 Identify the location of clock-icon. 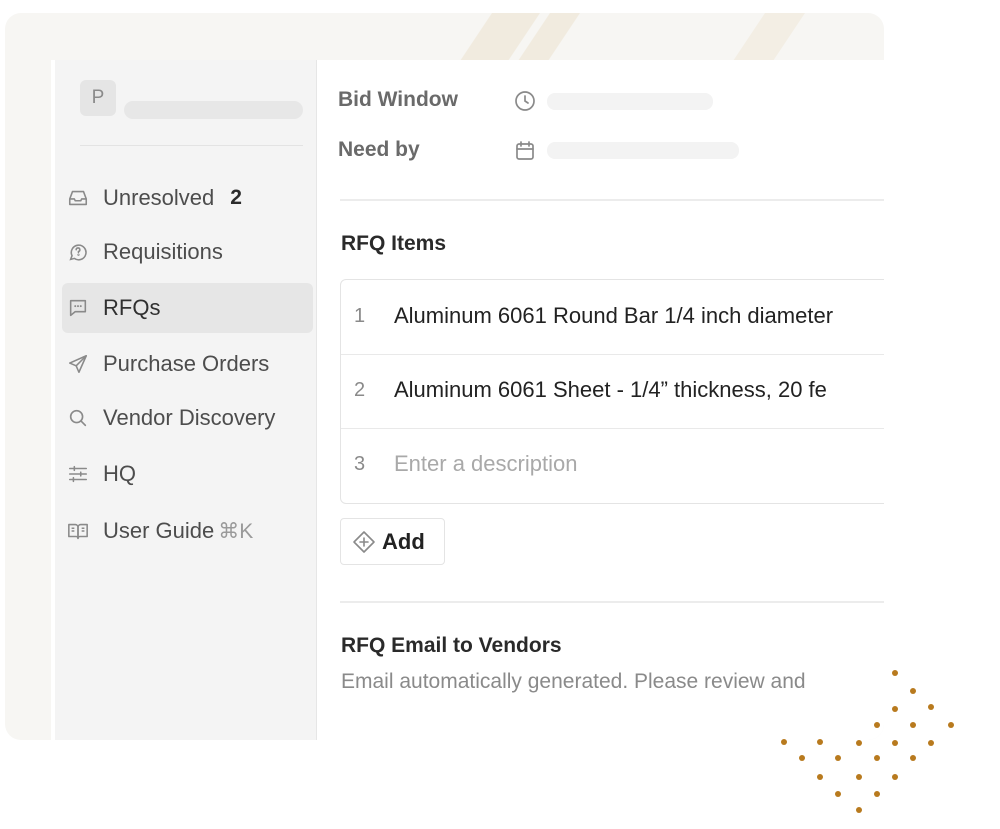
(525, 103).